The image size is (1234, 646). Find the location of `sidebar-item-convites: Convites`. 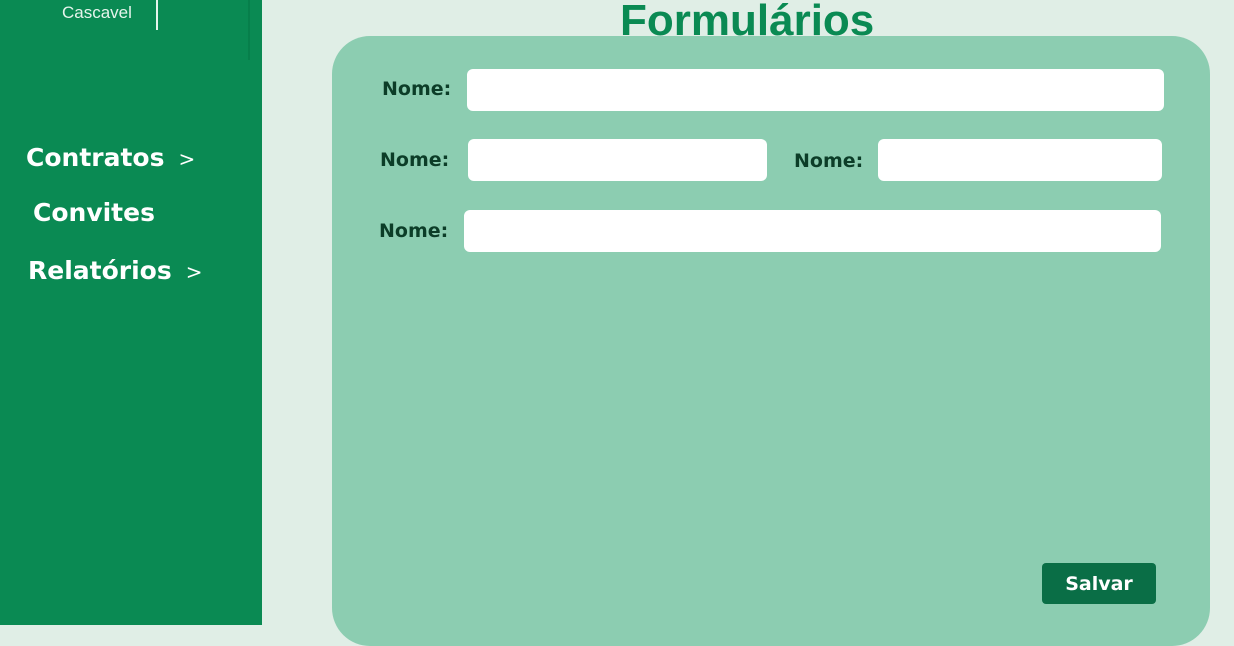

sidebar-item-convites: Convites is located at coordinates (94, 213).